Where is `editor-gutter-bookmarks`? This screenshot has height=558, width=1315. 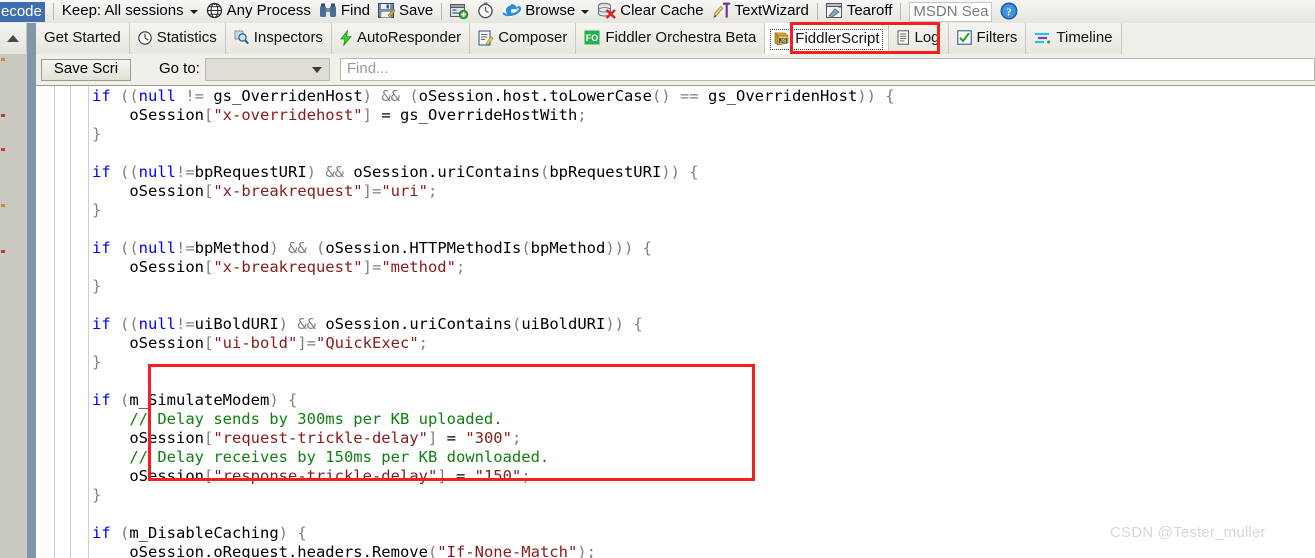 editor-gutter-bookmarks is located at coordinates (45, 322).